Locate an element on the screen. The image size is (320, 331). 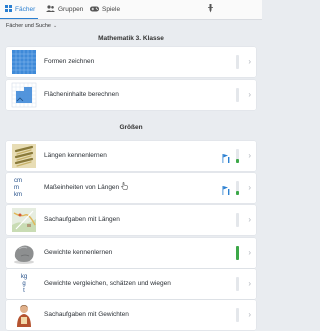
list-item: Sachaufgaben mit Längen › is located at coordinates (131, 220).